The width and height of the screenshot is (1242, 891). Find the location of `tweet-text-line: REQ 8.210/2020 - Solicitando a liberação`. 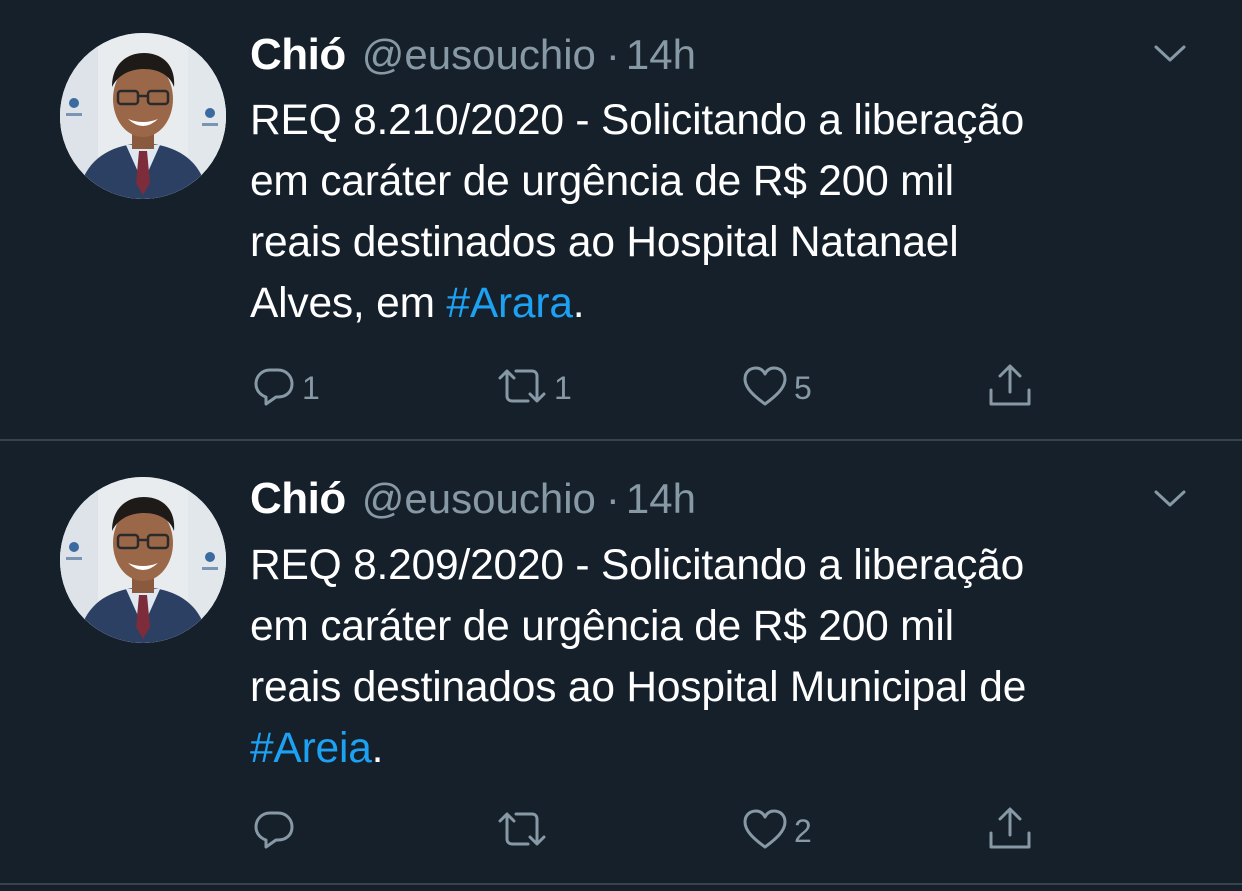

tweet-text-line: REQ 8.210/2020 - Solicitando a liberação is located at coordinates (637, 120).